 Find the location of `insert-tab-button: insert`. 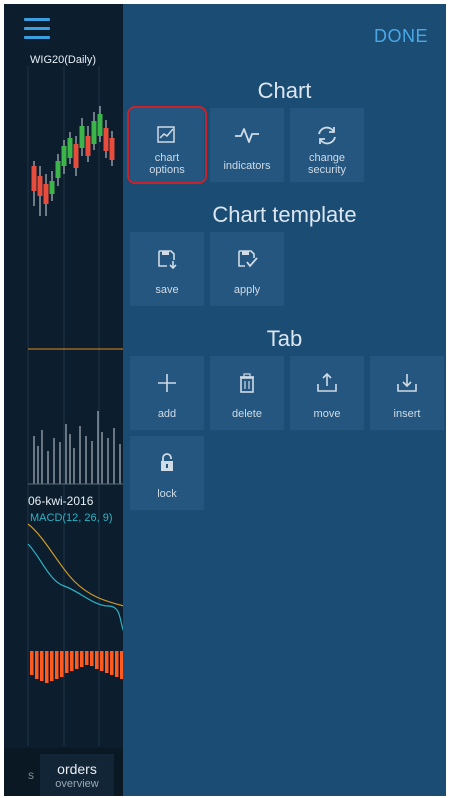

insert-tab-button: insert is located at coordinates (407, 393).